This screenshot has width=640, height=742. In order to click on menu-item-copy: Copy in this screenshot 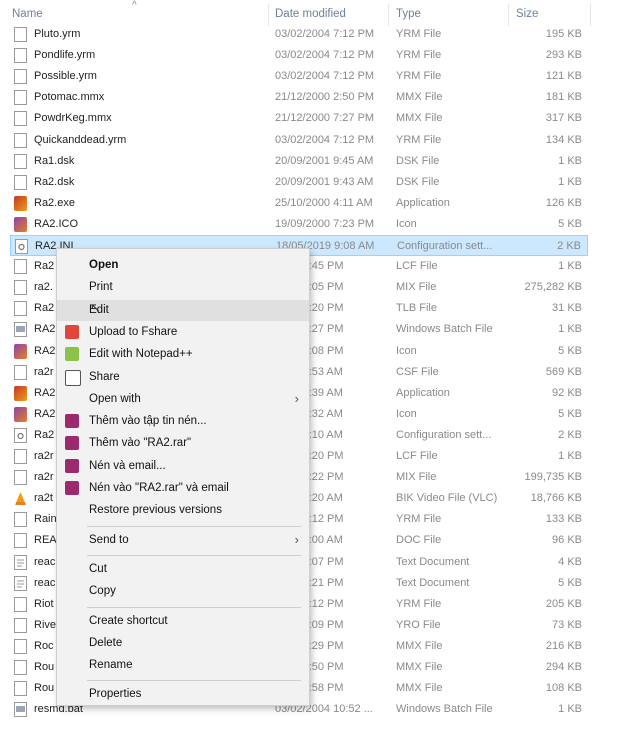, I will do `click(183, 591)`.